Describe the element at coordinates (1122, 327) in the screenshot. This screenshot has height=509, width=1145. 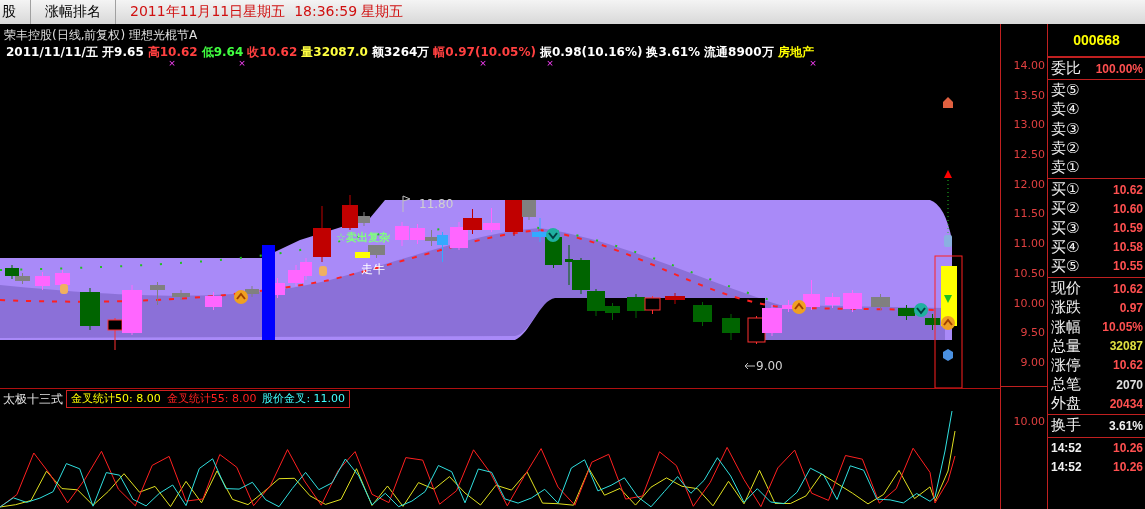
I see `stat-value: 10.05%` at that location.